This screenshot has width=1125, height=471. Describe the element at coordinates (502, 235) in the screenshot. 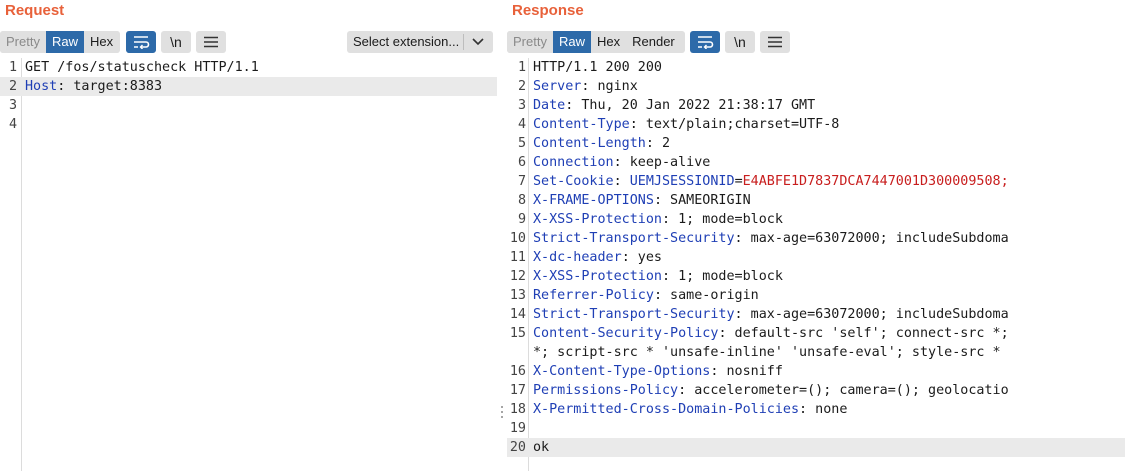

I see `pane-divider` at that location.